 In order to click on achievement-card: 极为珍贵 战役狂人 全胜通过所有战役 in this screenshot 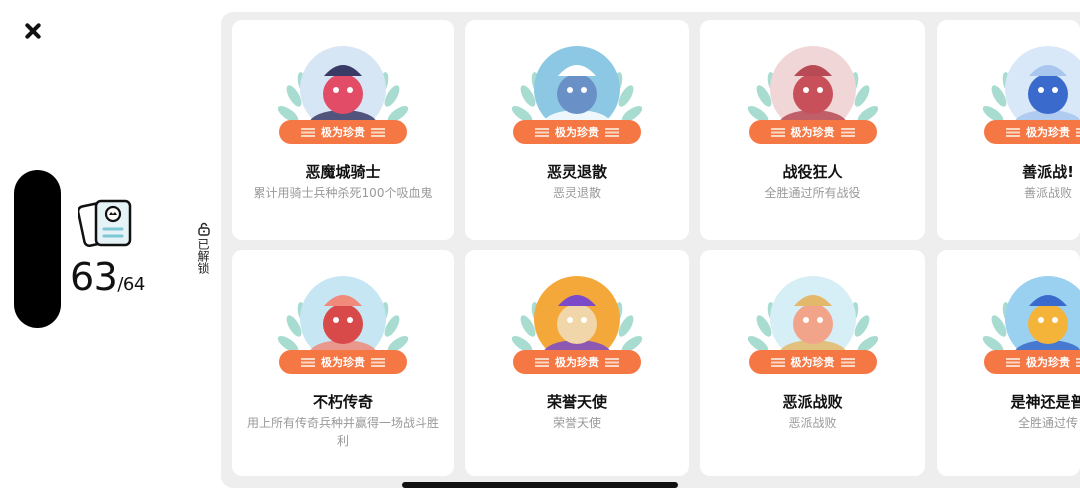, I will do `click(812, 130)`.